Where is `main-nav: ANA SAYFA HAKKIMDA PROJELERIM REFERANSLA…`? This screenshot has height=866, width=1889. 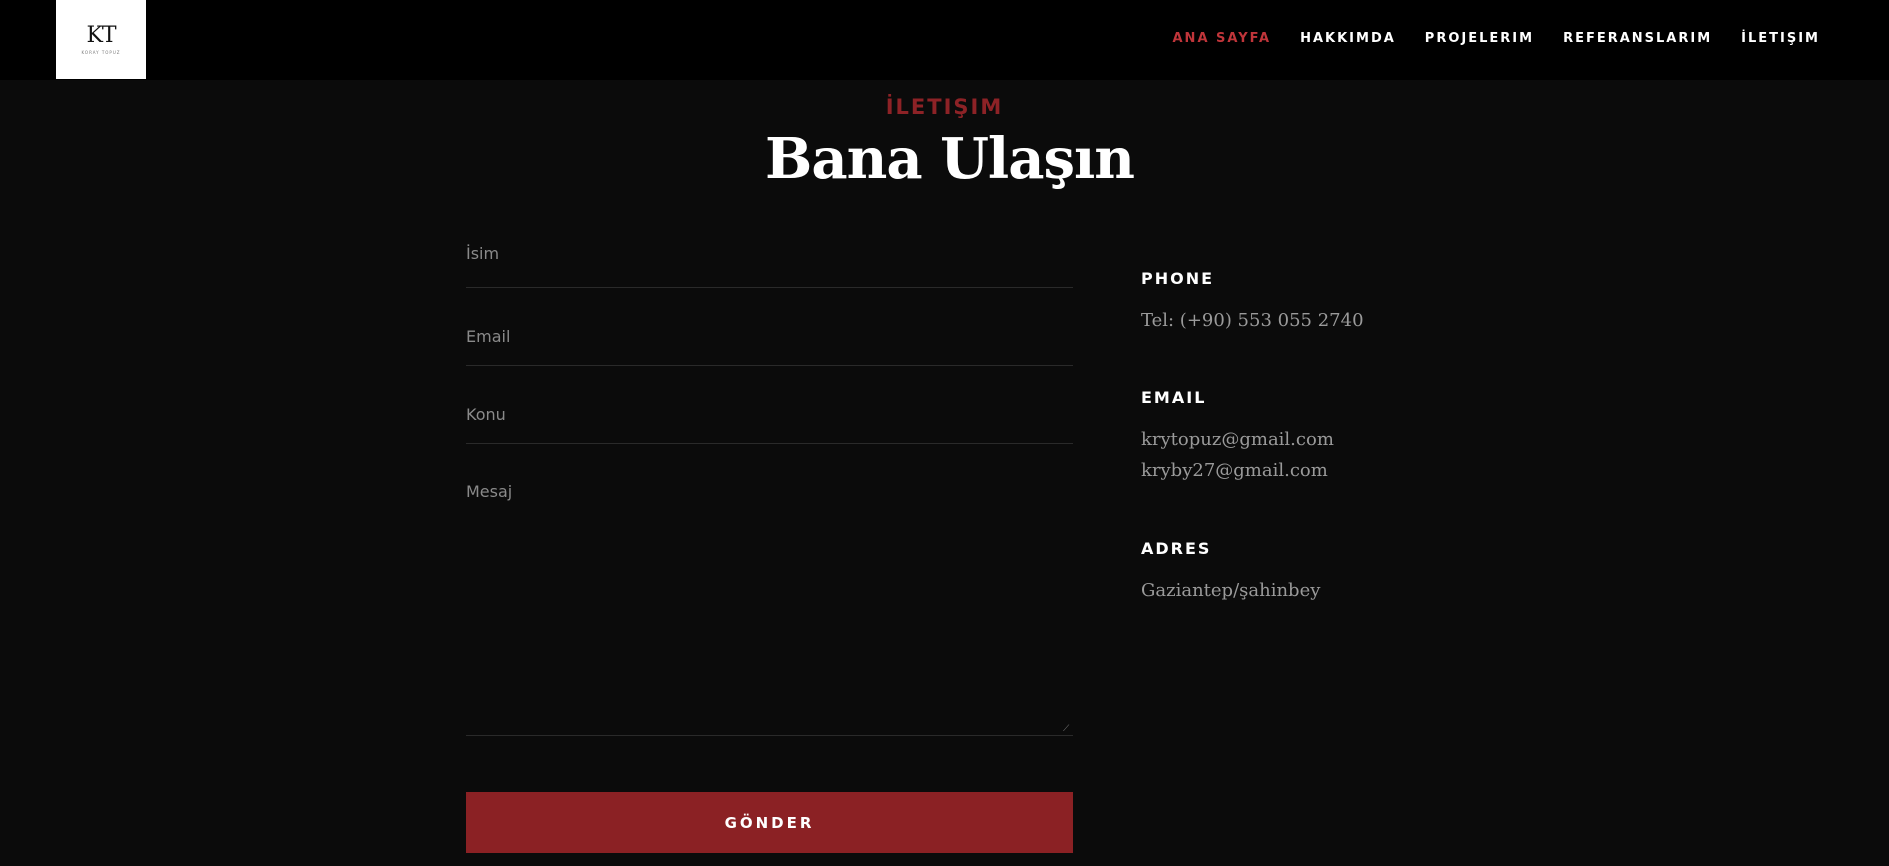 main-nav: ANA SAYFA HAKKIMDA PROJELERIM REFERANSLA… is located at coordinates (1482, 39).